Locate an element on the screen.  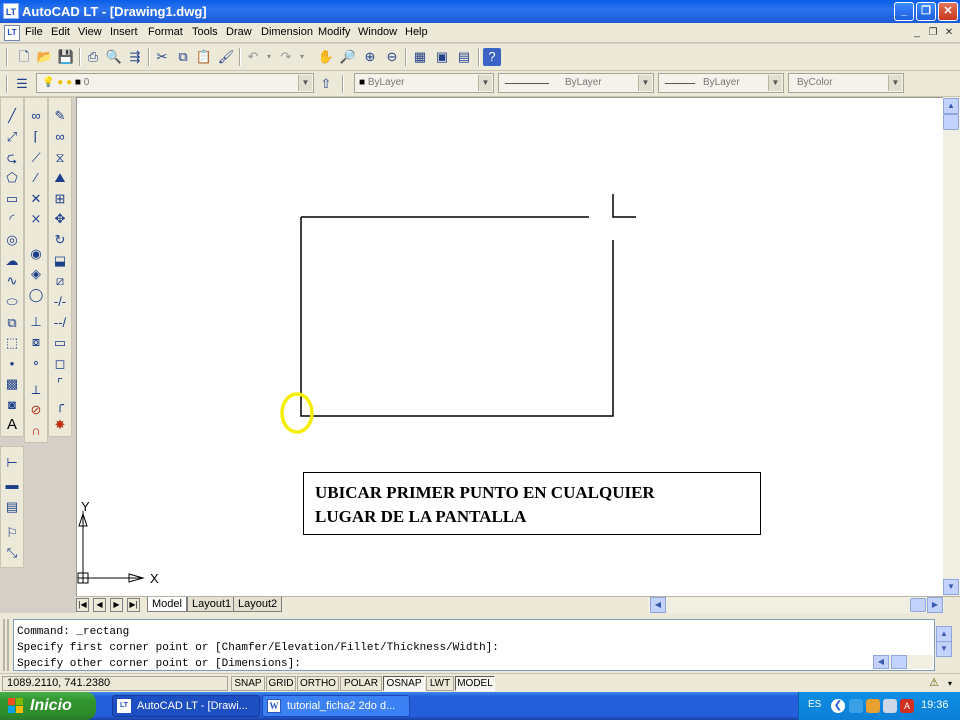
array-icon: ⊞ is located at coordinates (60, 199).